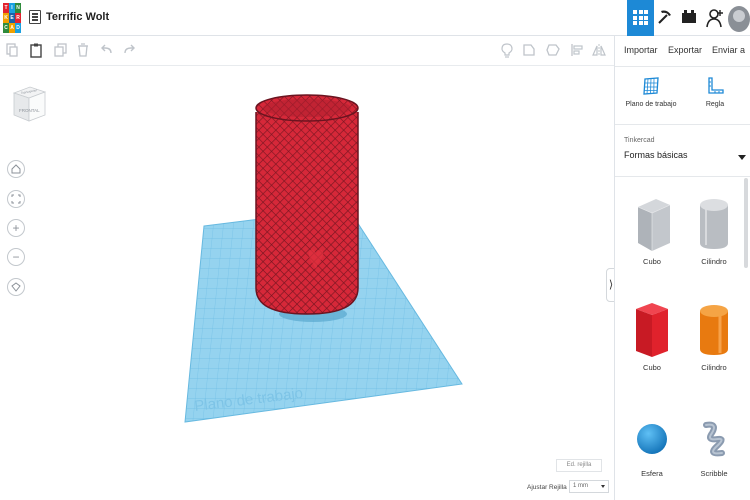 The height and width of the screenshot is (500, 750). I want to click on avatar, so click(739, 19).